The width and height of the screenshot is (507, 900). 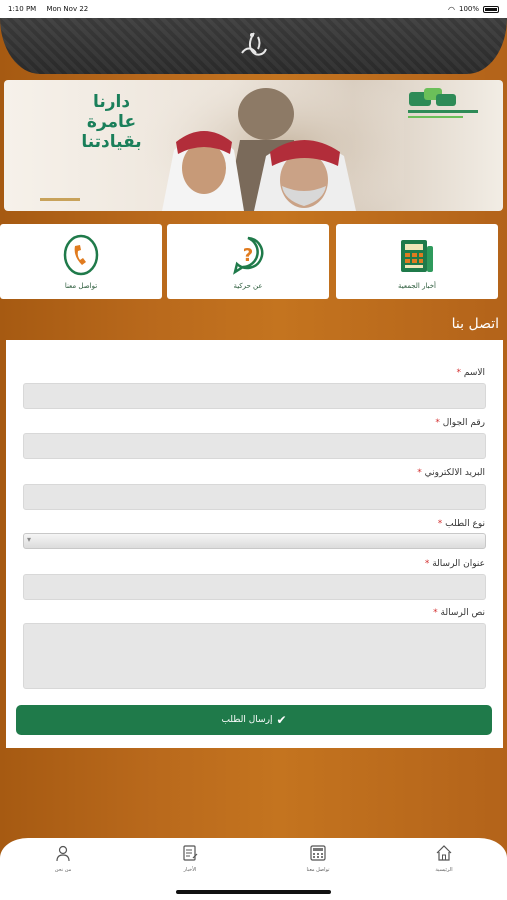 I want to click on tile-news-label: أخبار الجمعية, so click(x=416, y=285).